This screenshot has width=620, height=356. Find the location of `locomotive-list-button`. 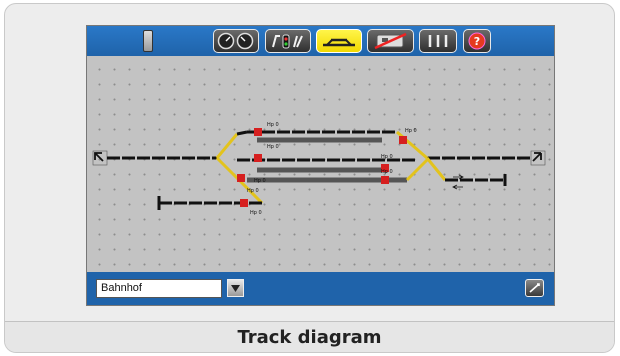

locomotive-list-button is located at coordinates (390, 41).